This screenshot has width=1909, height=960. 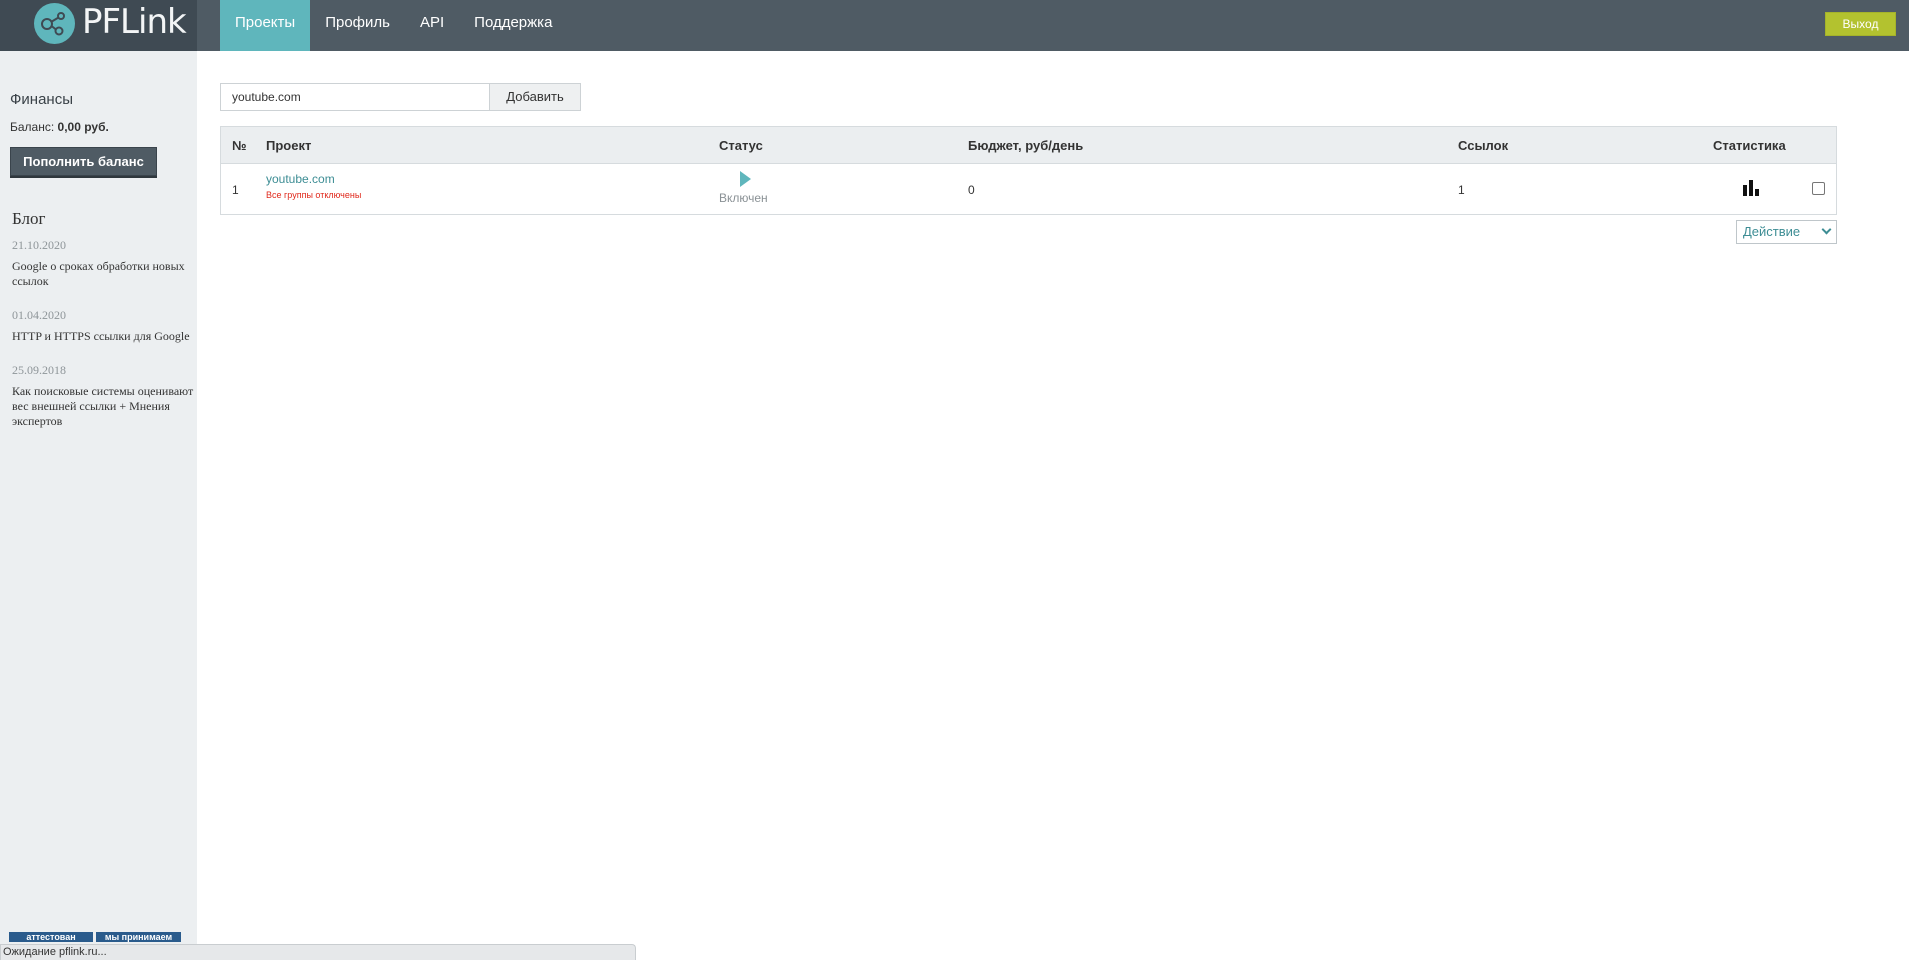 I want to click on header-status: Статус, so click(x=741, y=145).